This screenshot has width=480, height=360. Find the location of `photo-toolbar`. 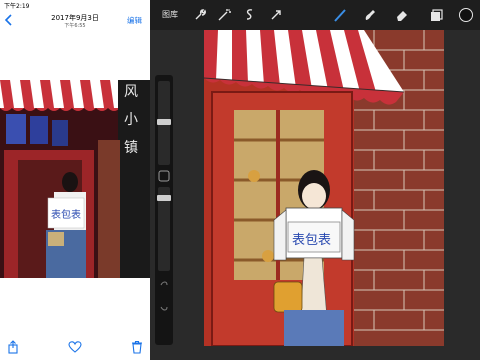

photo-toolbar is located at coordinates (75, 348).